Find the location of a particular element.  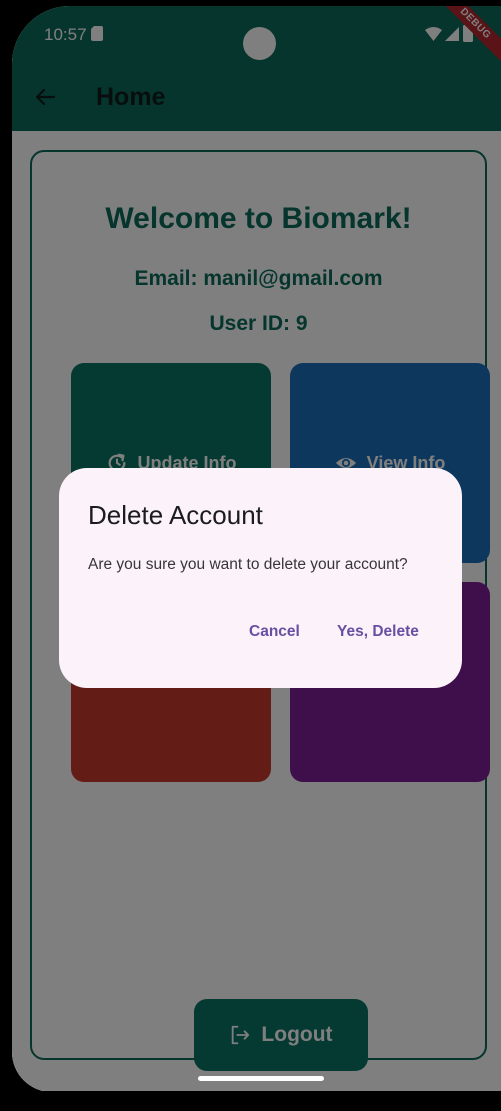

navigation-bar is located at coordinates (250, 1101).